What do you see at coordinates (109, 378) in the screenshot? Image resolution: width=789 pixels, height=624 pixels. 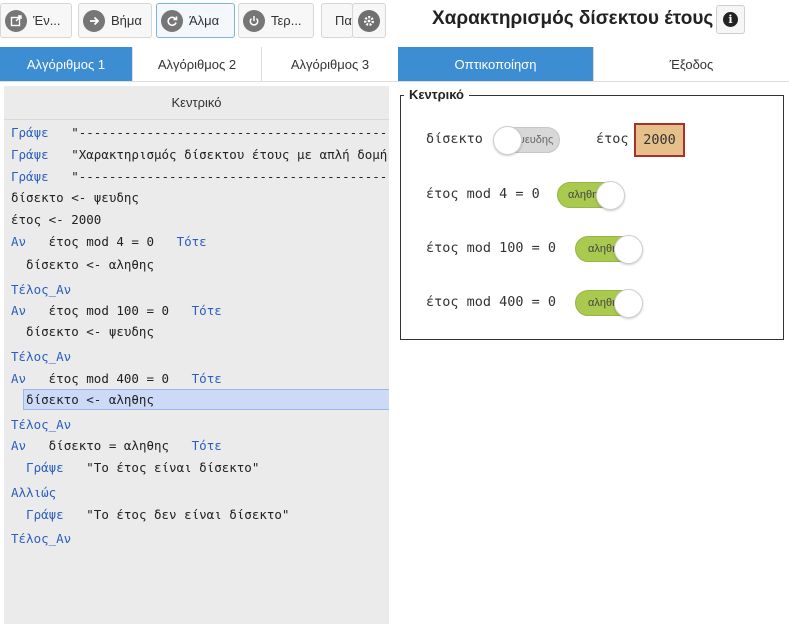 I see `code-text: έτος mod 400 = 0` at bounding box center [109, 378].